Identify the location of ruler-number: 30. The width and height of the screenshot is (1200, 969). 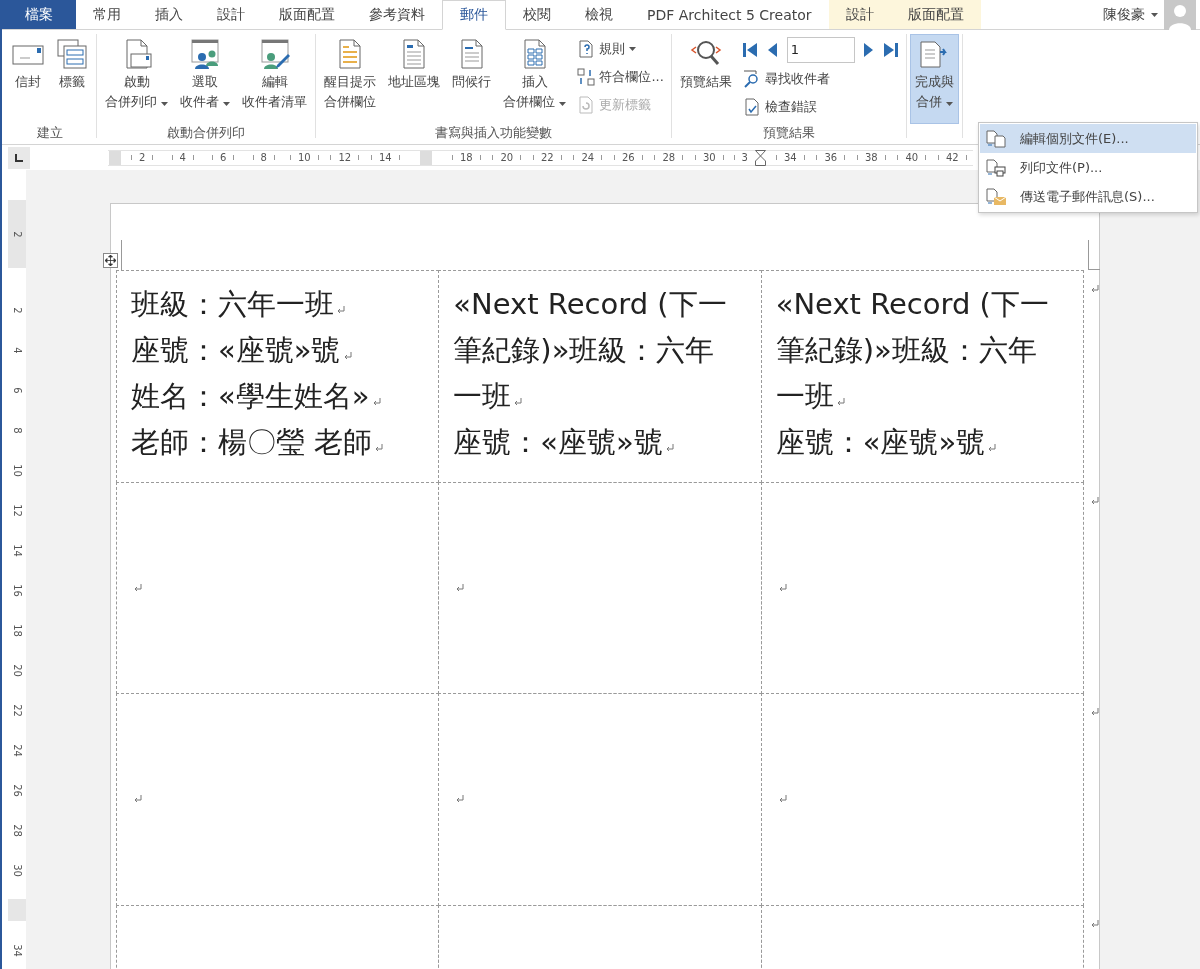
(709, 157).